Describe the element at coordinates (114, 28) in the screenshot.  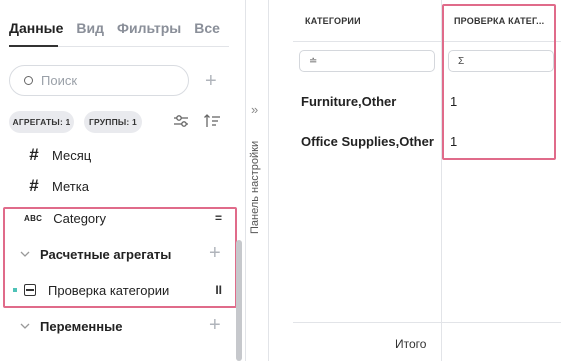
I see `panel-tabs: Данные Вид Фильтры Все` at that location.